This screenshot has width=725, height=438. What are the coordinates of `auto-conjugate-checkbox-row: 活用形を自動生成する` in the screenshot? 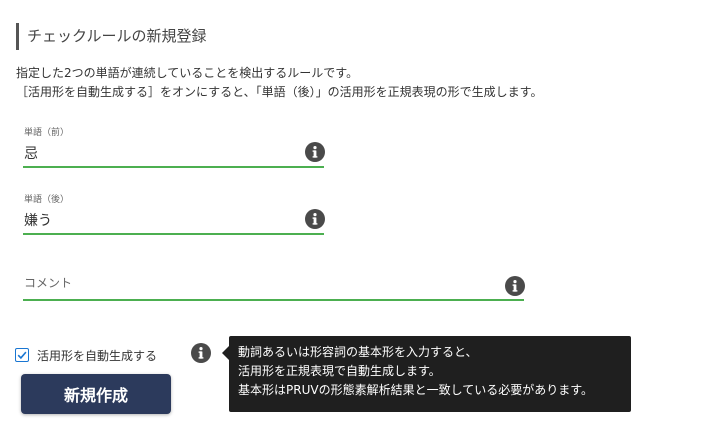 It's located at (86, 355).